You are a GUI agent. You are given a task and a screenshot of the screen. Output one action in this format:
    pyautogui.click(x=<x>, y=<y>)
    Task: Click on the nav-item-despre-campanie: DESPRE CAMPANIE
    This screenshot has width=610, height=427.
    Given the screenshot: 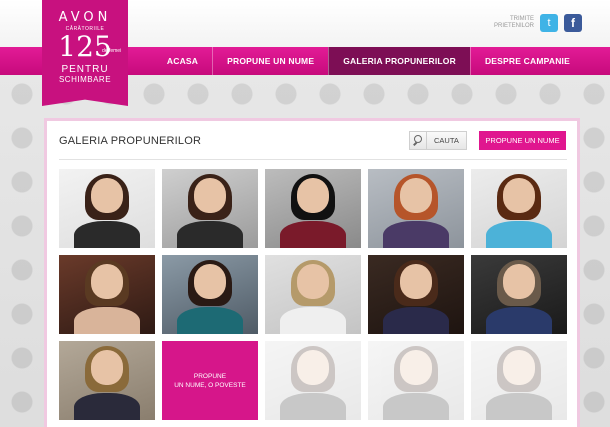 What is the action you would take?
    pyautogui.click(x=526, y=61)
    